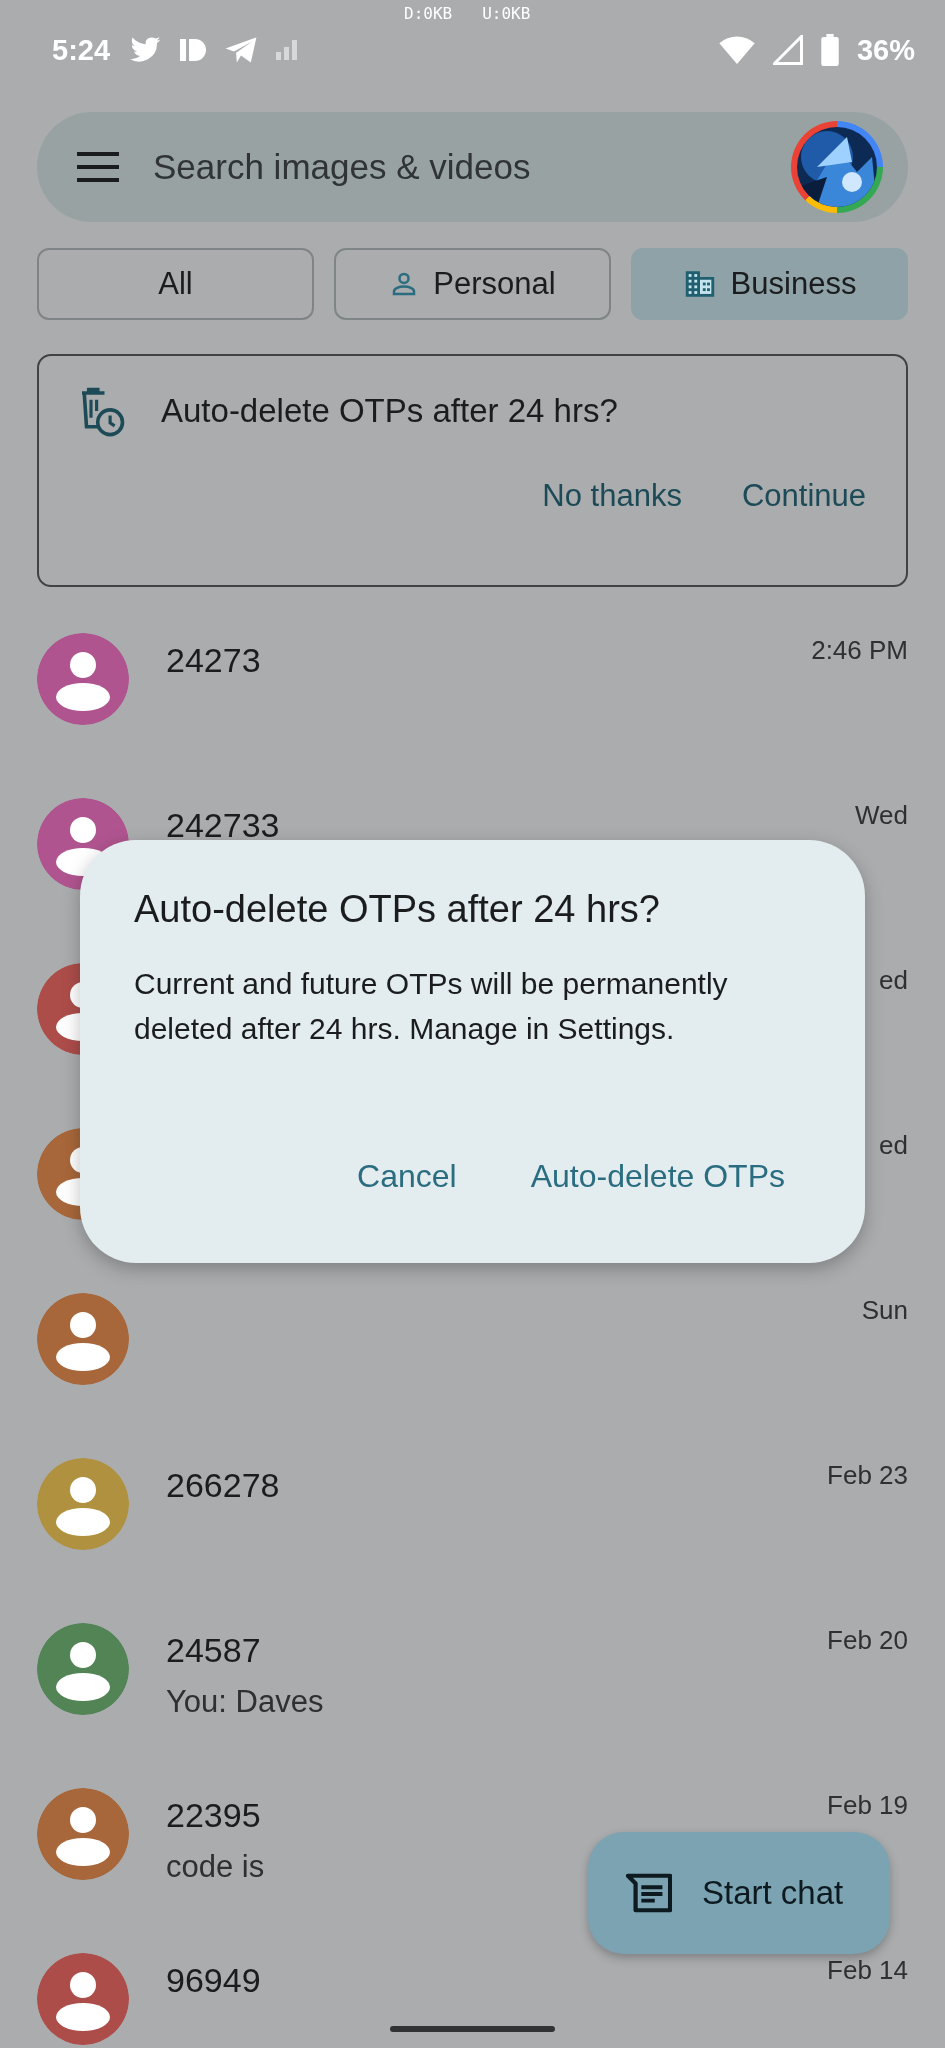  Describe the element at coordinates (472, 284) in the screenshot. I see `filter-tab: Personal` at that location.